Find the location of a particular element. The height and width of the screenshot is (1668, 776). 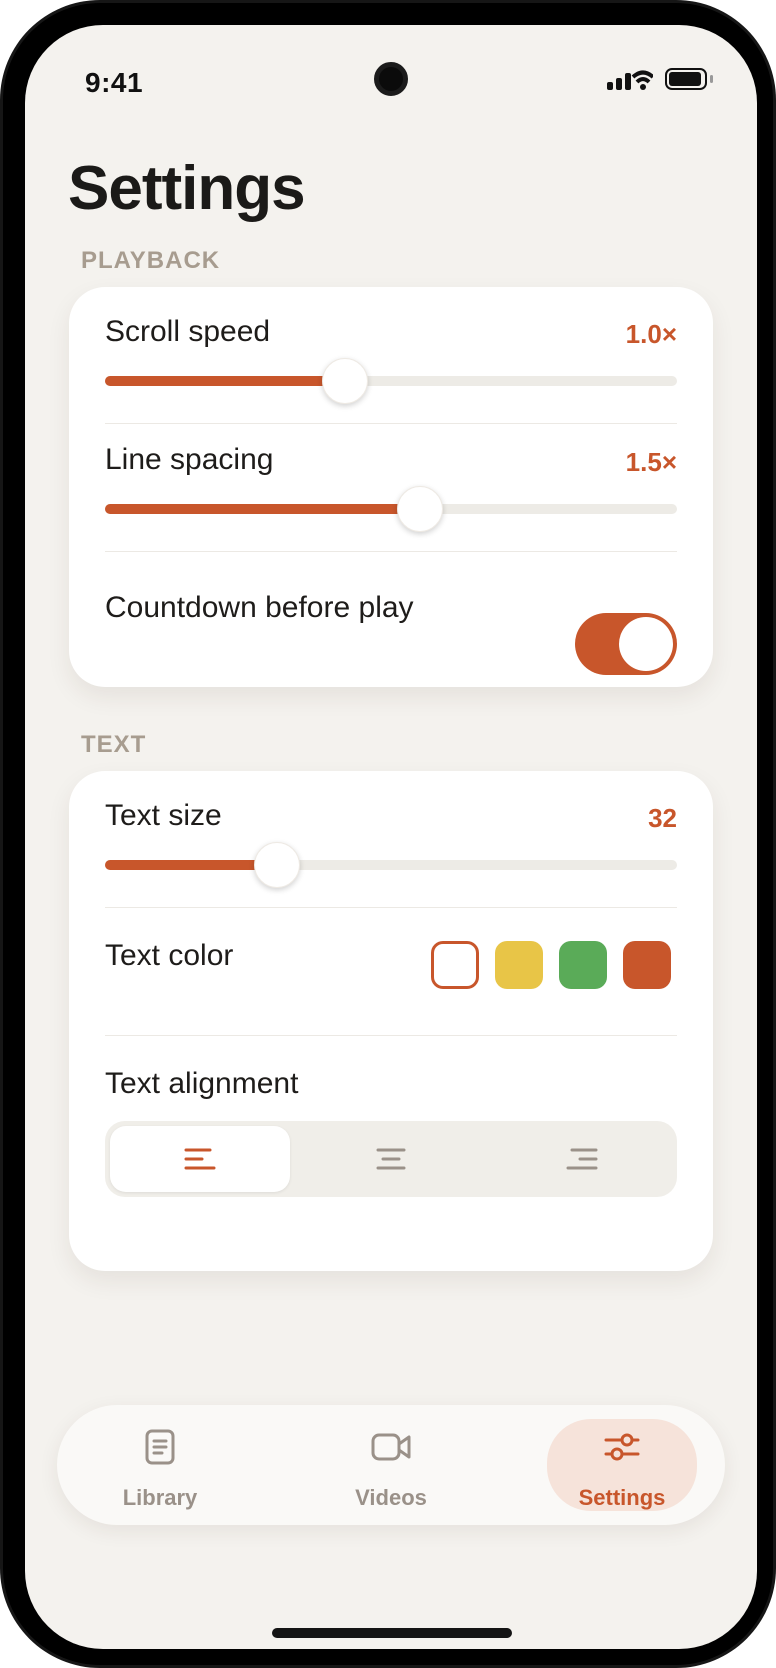

tab-label: Library is located at coordinates (160, 1497).